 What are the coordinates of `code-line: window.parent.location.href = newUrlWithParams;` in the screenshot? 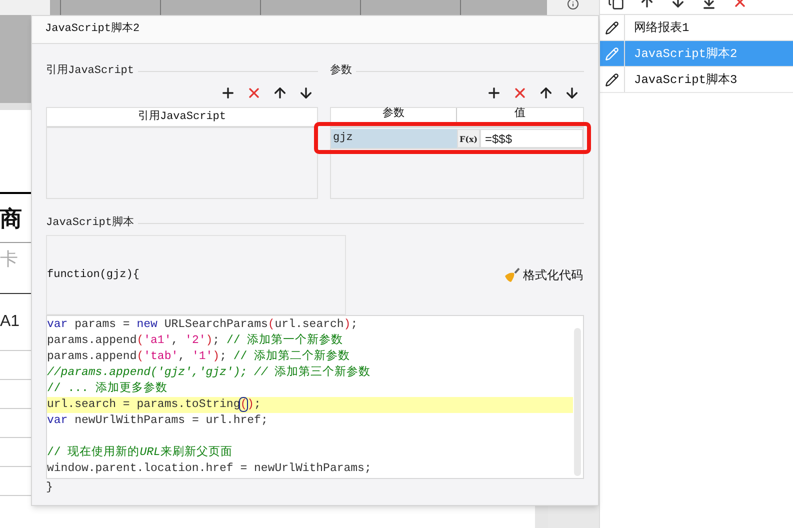 It's located at (209, 468).